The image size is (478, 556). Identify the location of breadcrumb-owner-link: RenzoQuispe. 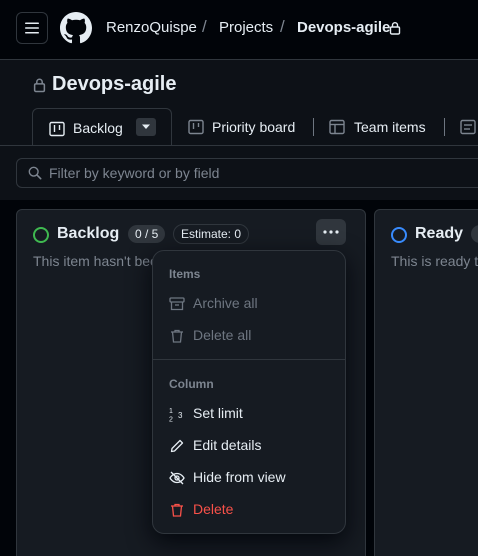
(151, 27).